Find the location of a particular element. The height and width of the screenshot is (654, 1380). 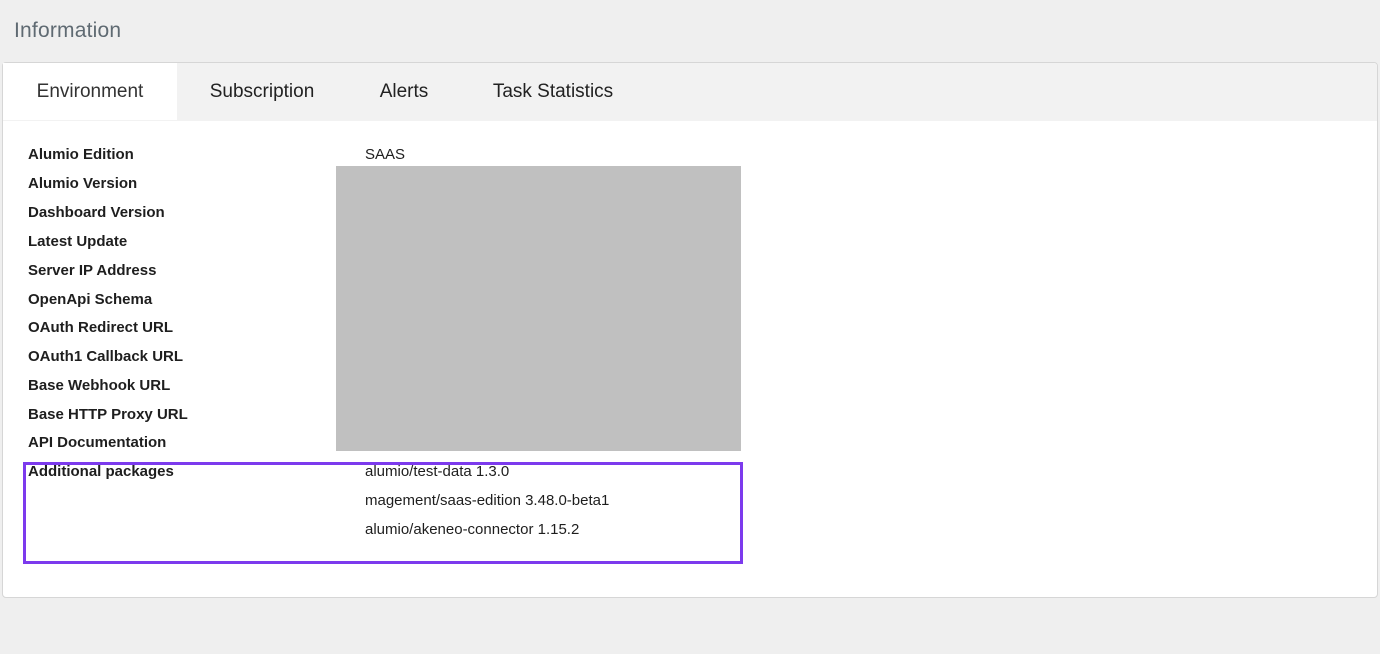

row-label-latest-update: Latest Update is located at coordinates (78, 241).